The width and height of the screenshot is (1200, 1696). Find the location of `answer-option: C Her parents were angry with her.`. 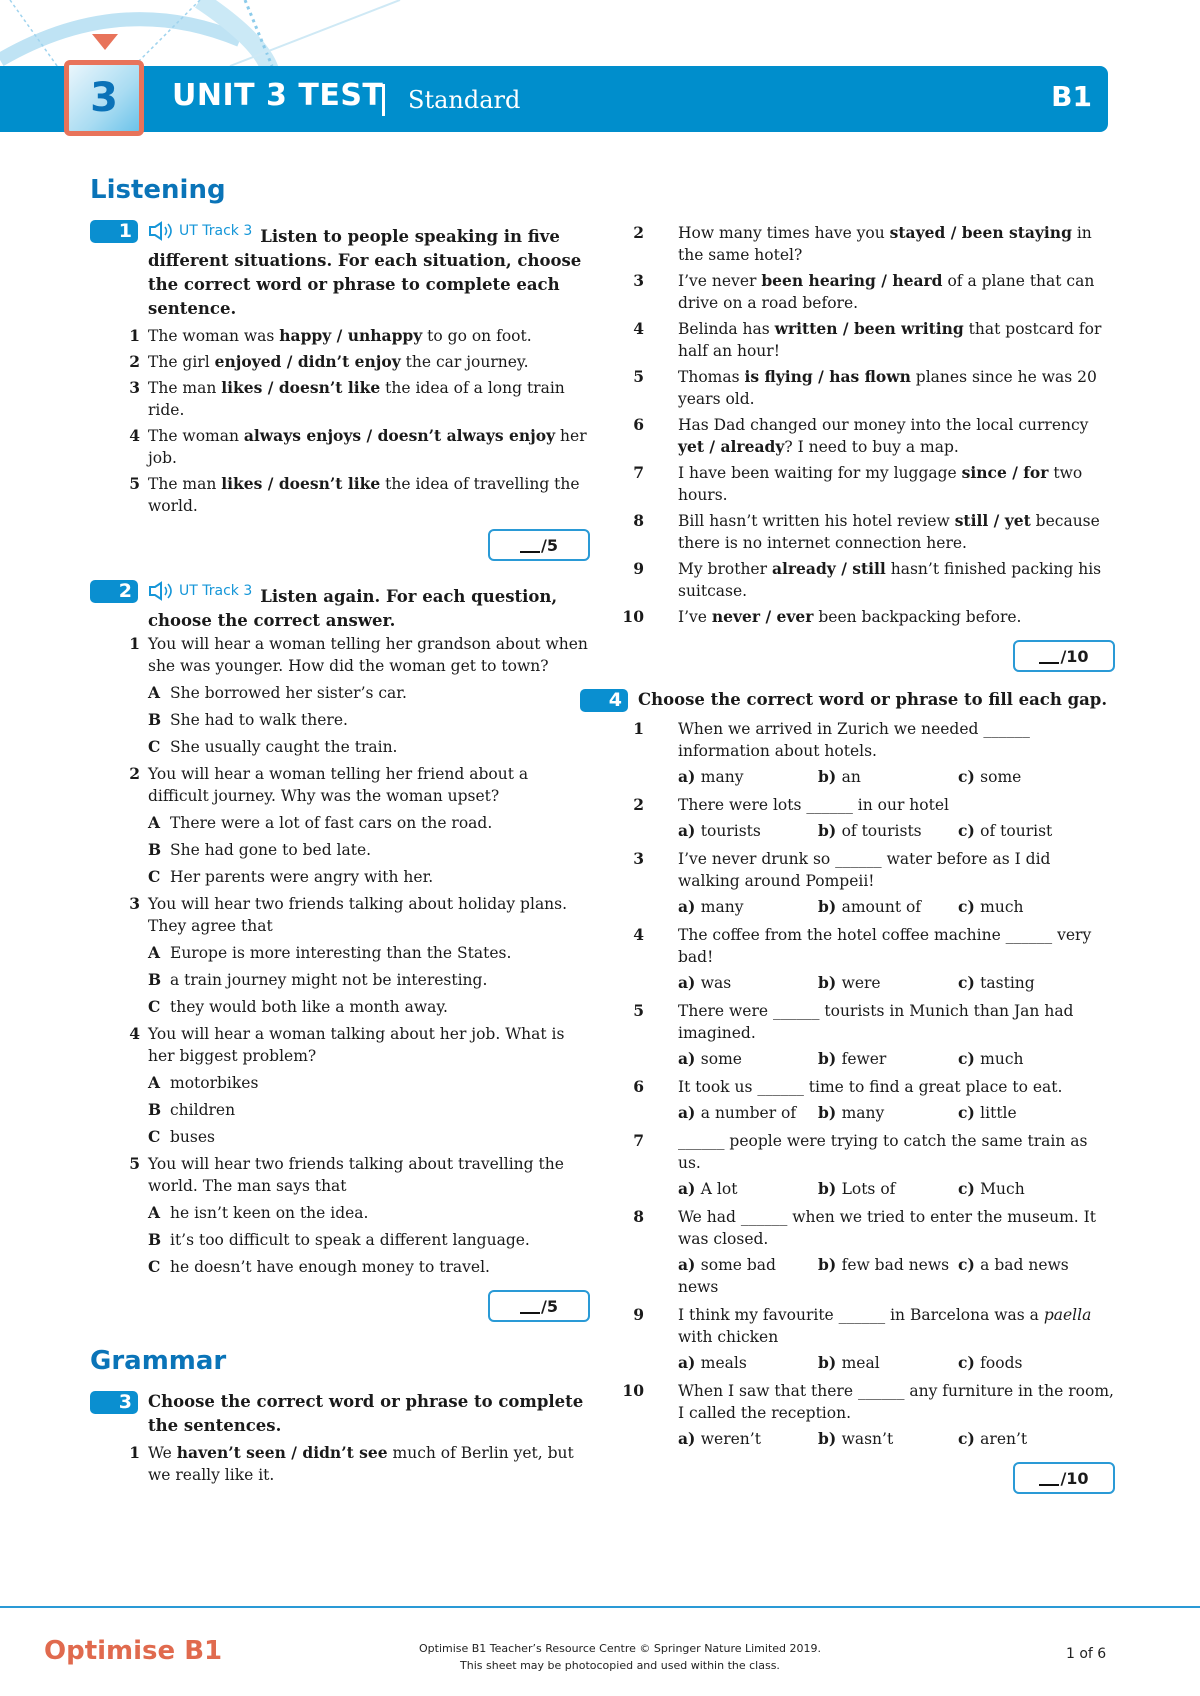

answer-option: C Her parents were angry with her. is located at coordinates (340, 877).